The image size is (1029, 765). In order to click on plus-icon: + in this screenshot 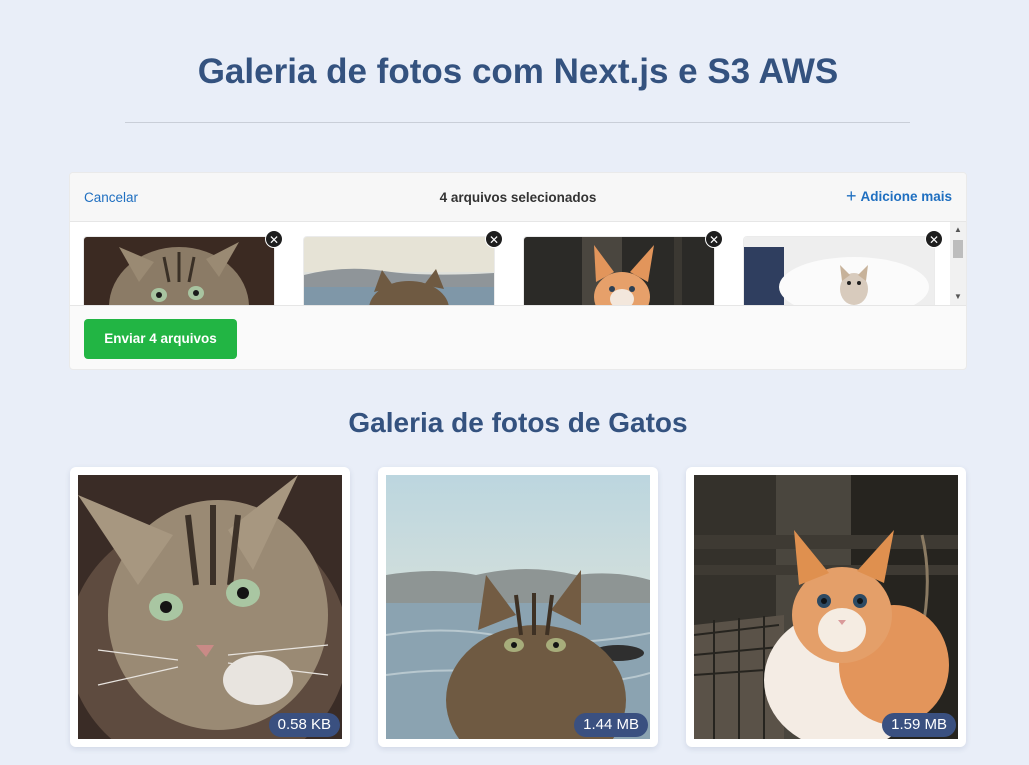, I will do `click(851, 196)`.